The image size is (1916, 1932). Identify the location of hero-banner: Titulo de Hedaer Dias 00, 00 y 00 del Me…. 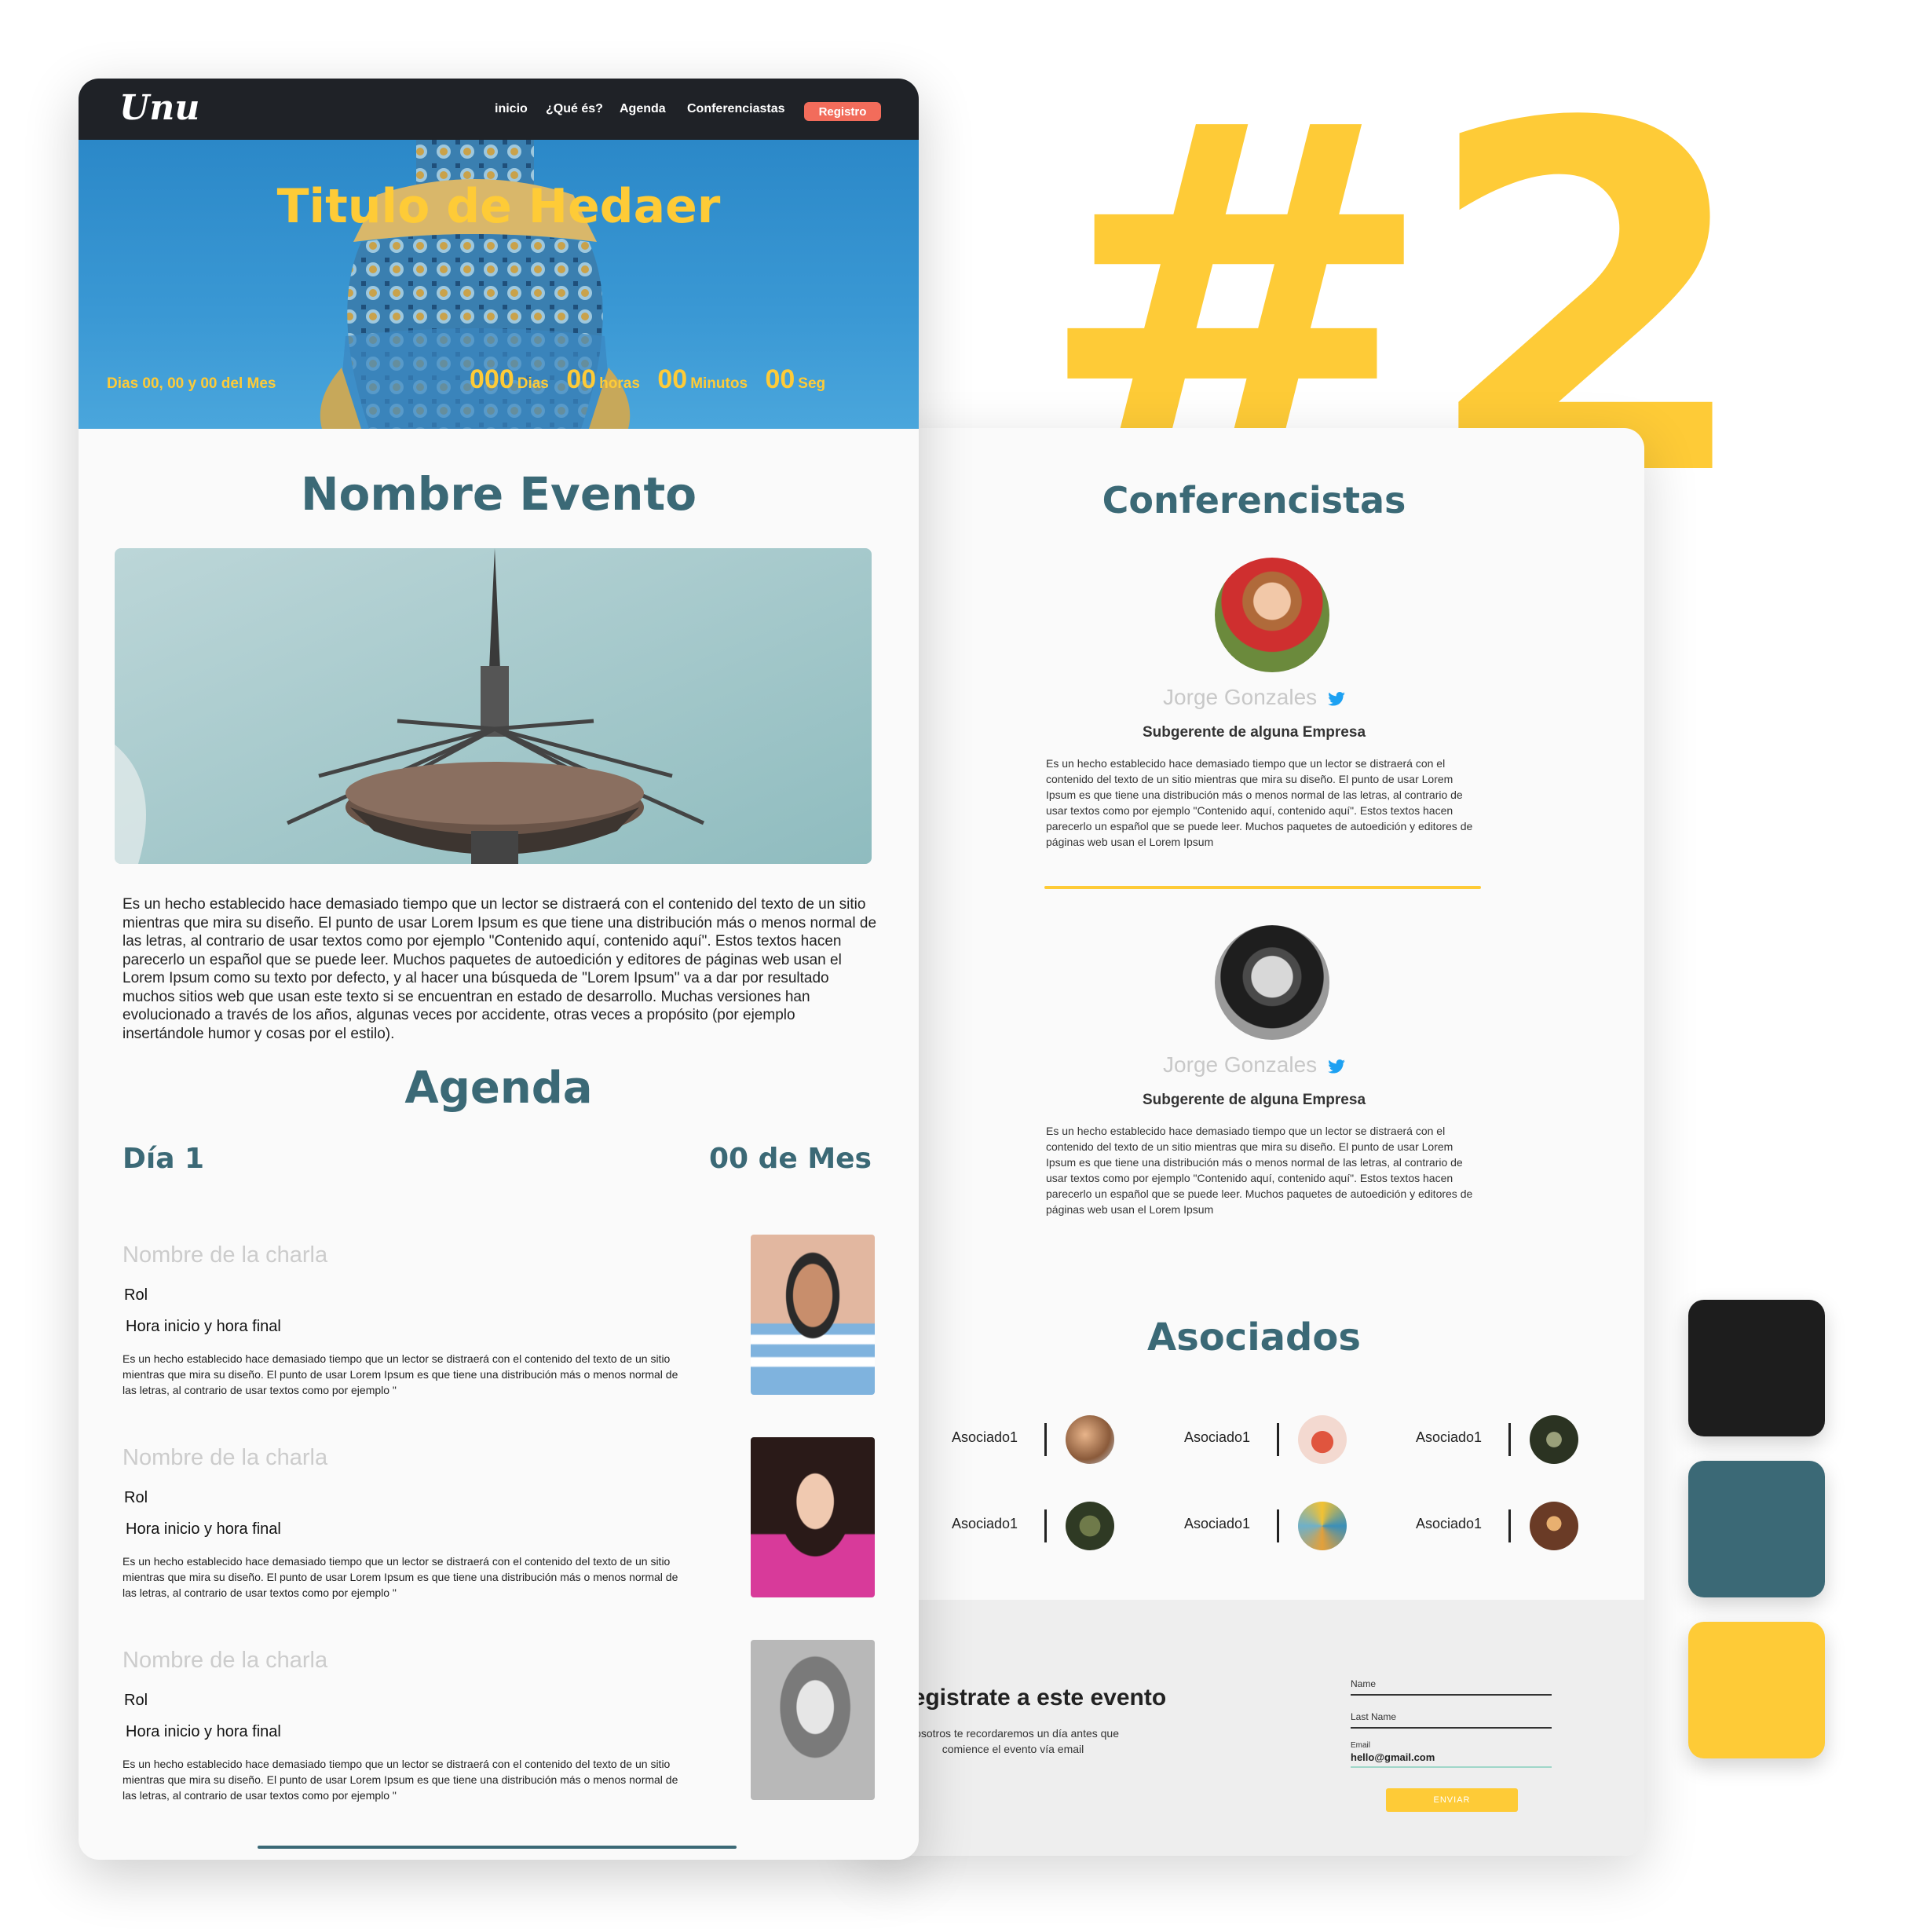
(499, 285).